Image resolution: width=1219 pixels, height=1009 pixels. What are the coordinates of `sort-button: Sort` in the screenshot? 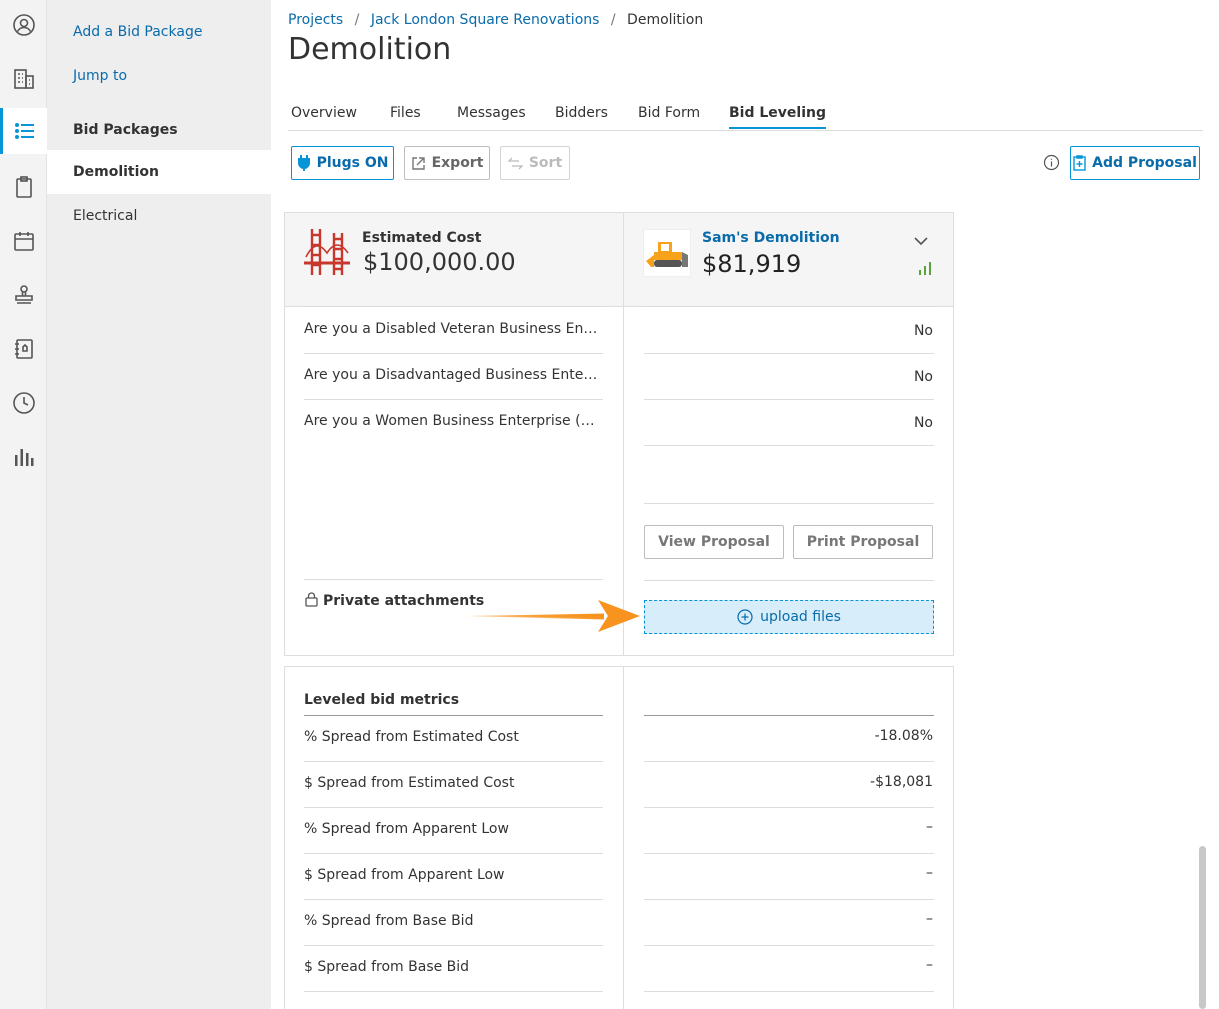 It's located at (535, 163).